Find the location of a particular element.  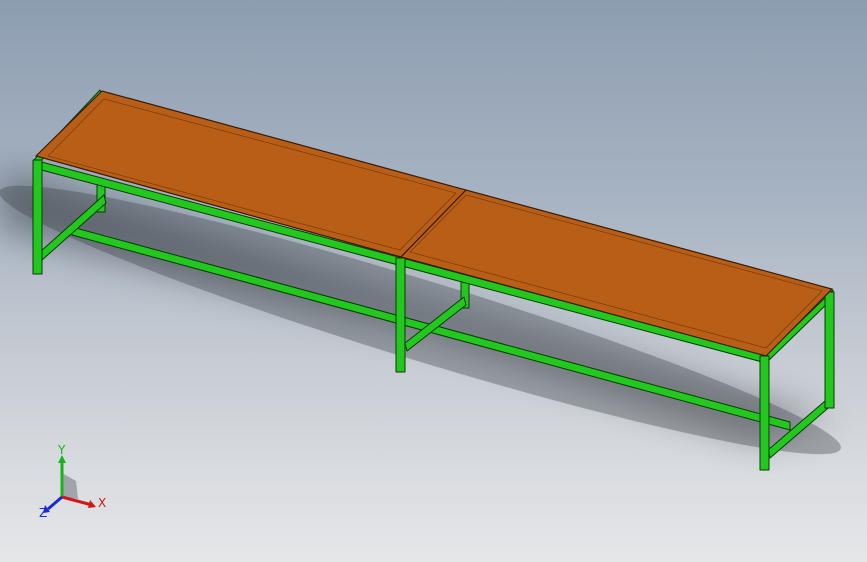

front-leg-right is located at coordinates (764, 413).